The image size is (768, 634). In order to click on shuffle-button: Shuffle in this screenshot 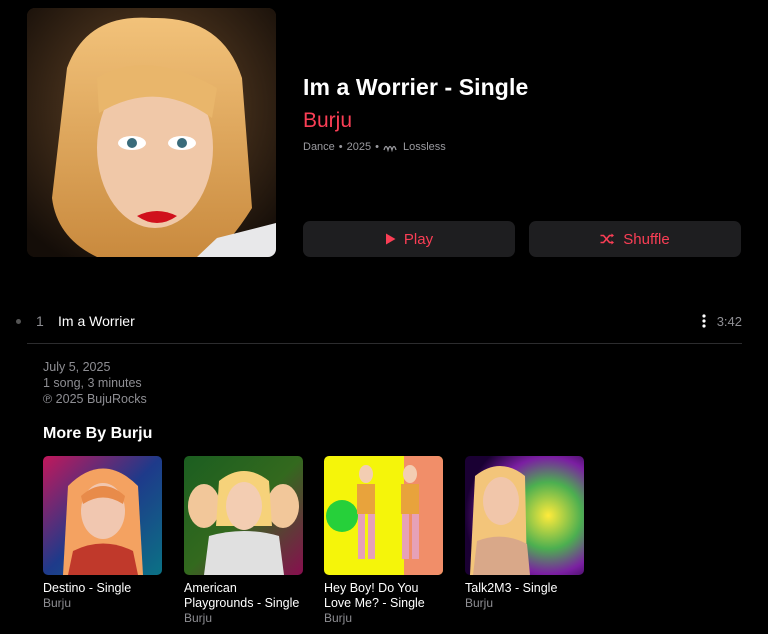, I will do `click(635, 239)`.